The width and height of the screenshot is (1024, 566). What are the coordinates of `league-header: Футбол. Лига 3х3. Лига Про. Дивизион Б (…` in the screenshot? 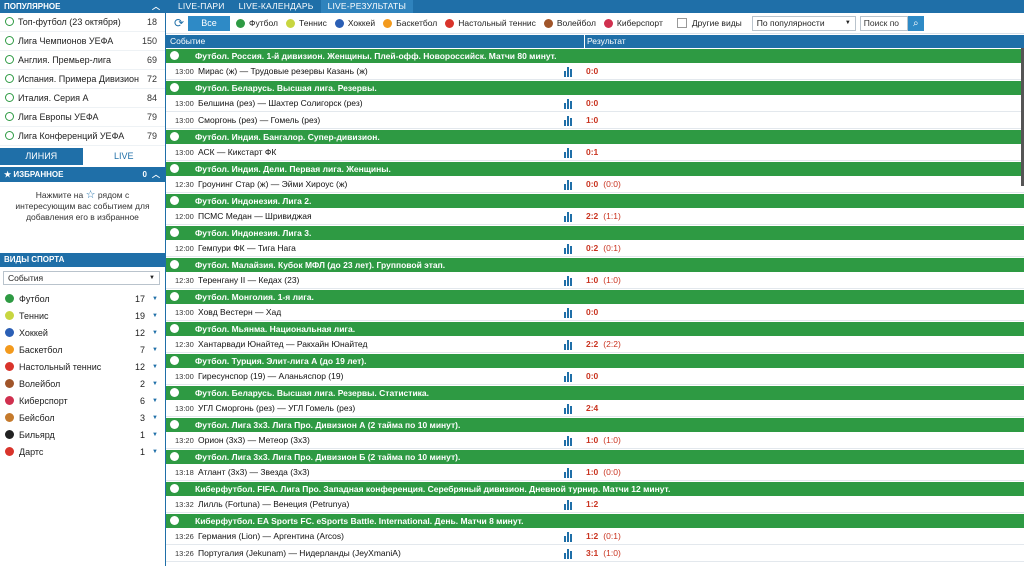 It's located at (595, 456).